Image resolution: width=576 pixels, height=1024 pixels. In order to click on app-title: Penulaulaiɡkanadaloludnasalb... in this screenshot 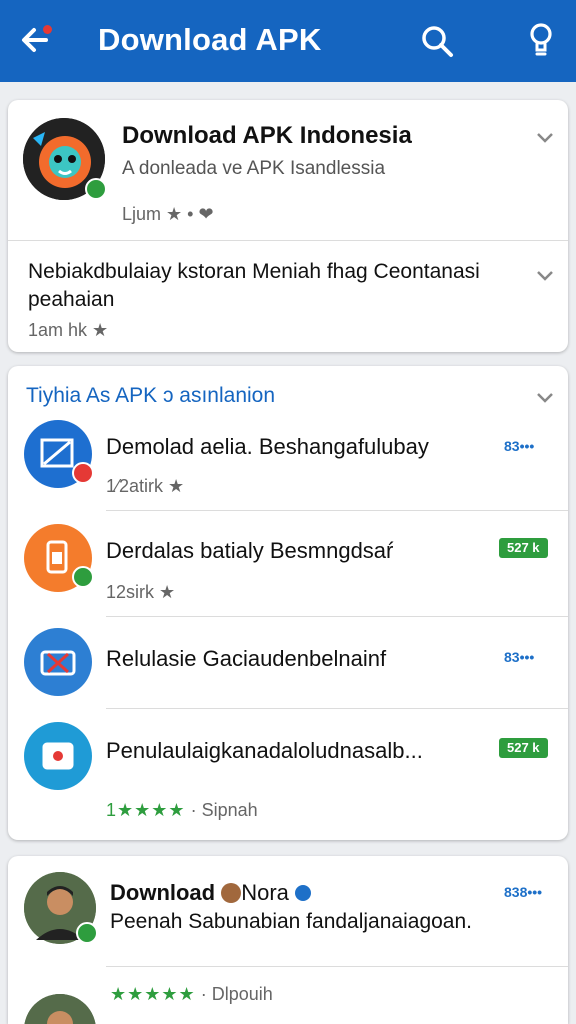, I will do `click(264, 750)`.